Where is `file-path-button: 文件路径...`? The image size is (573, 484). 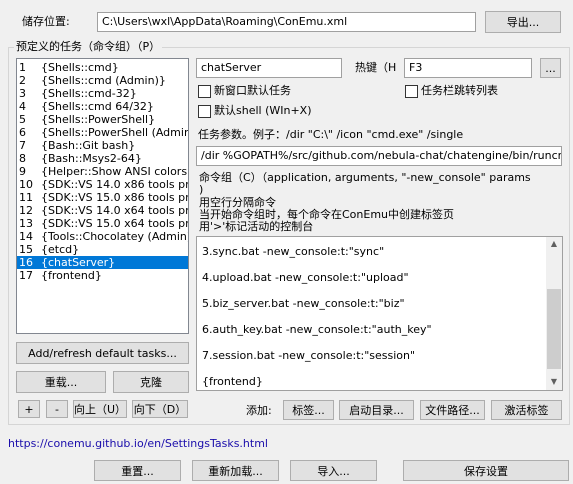
file-path-button: 文件路径... is located at coordinates (452, 410).